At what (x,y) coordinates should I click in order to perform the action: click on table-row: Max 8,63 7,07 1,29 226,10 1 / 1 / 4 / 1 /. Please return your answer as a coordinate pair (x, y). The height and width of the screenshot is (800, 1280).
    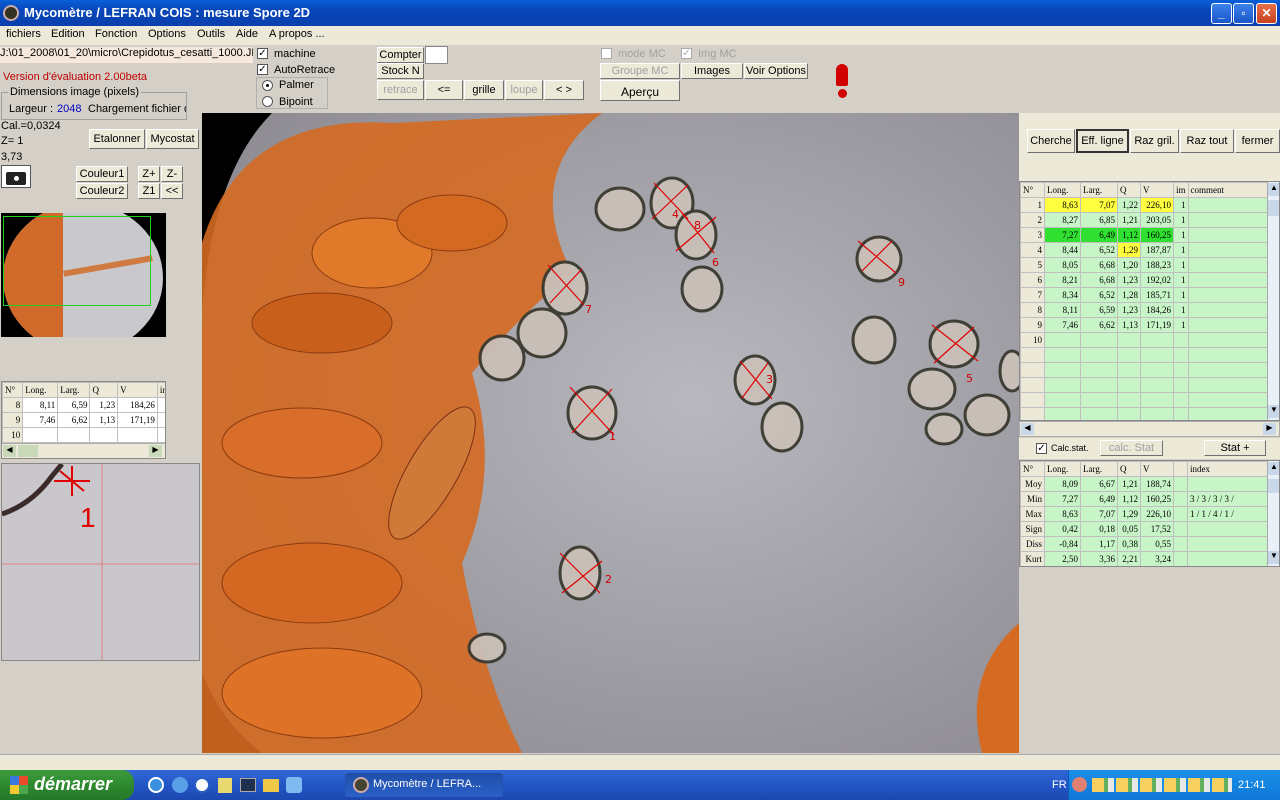
    Looking at the image, I should click on (1144, 514).